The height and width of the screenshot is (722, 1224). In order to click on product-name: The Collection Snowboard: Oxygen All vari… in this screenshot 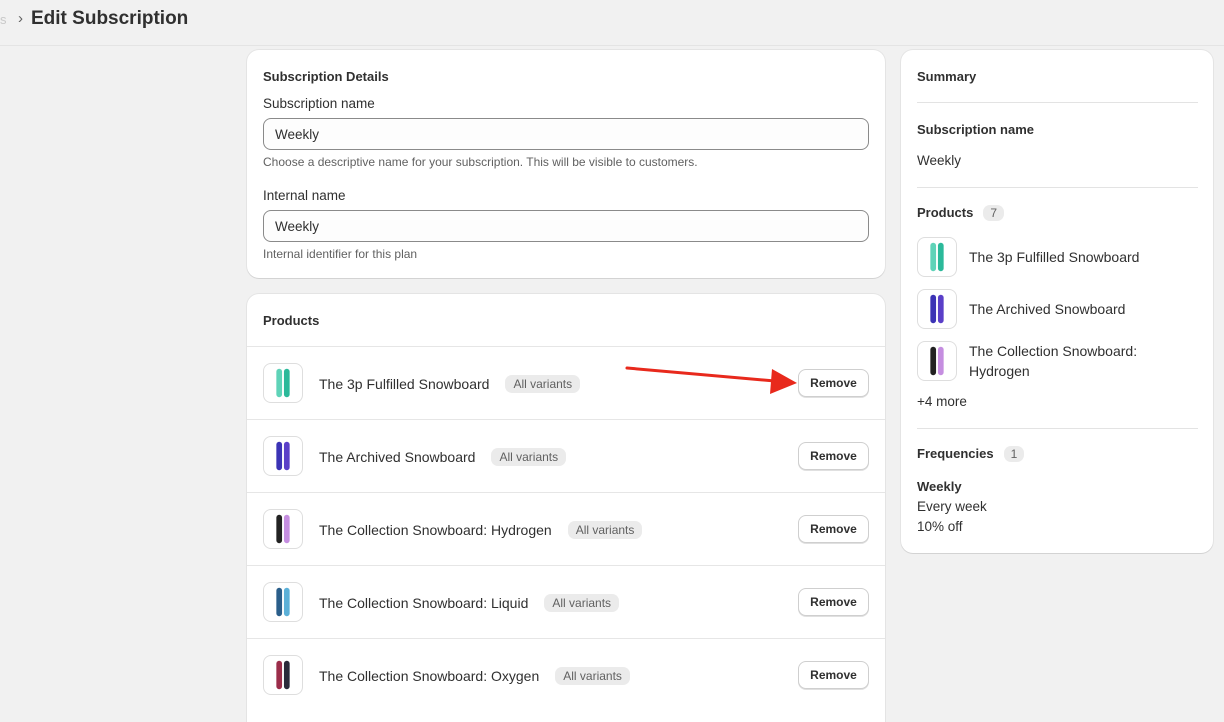, I will do `click(474, 676)`.